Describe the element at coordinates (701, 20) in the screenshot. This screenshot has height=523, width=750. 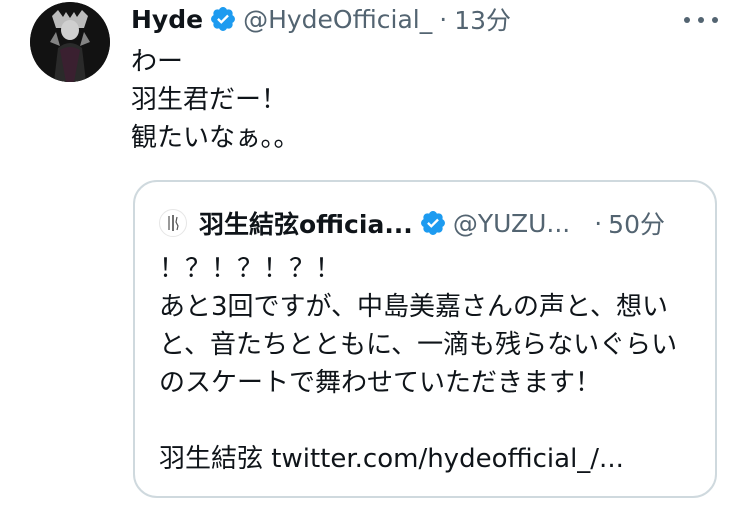
I see `more-options-icon` at that location.